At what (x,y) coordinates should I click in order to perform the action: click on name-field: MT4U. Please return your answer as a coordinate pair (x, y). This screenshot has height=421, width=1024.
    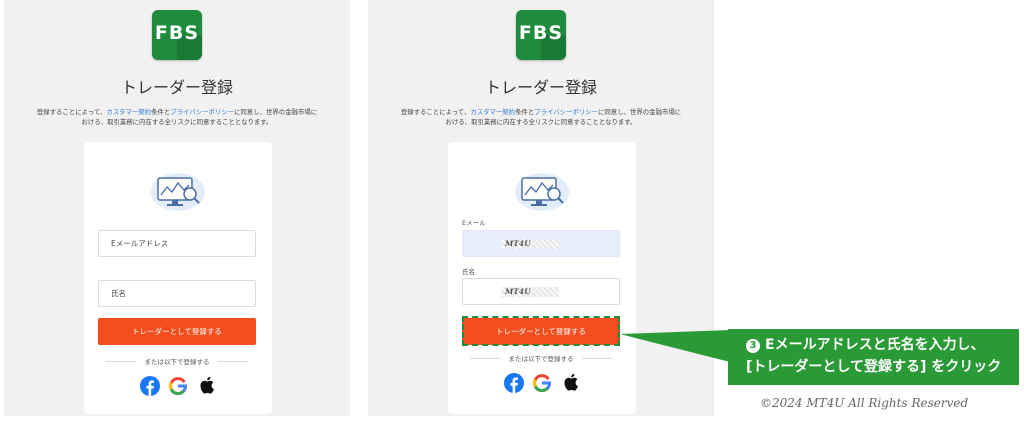
    Looking at the image, I should click on (541, 291).